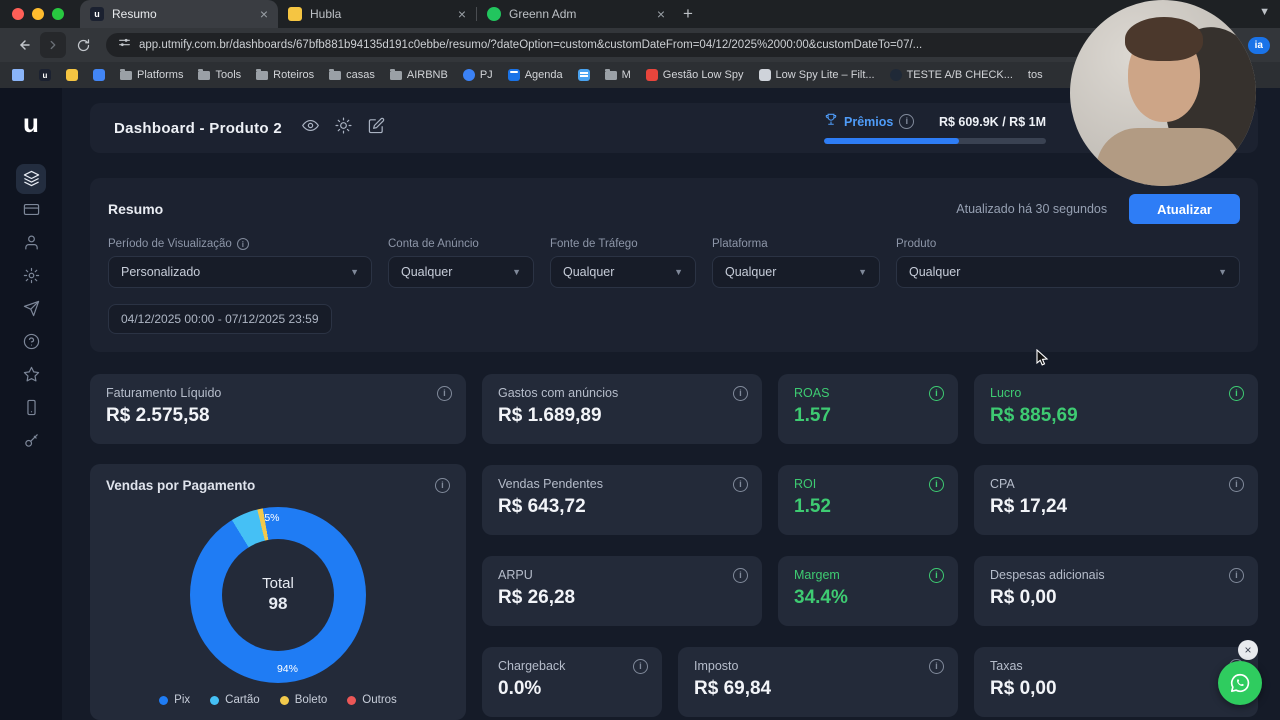 The width and height of the screenshot is (1280, 720). I want to click on legend-pix: Pix, so click(174, 700).